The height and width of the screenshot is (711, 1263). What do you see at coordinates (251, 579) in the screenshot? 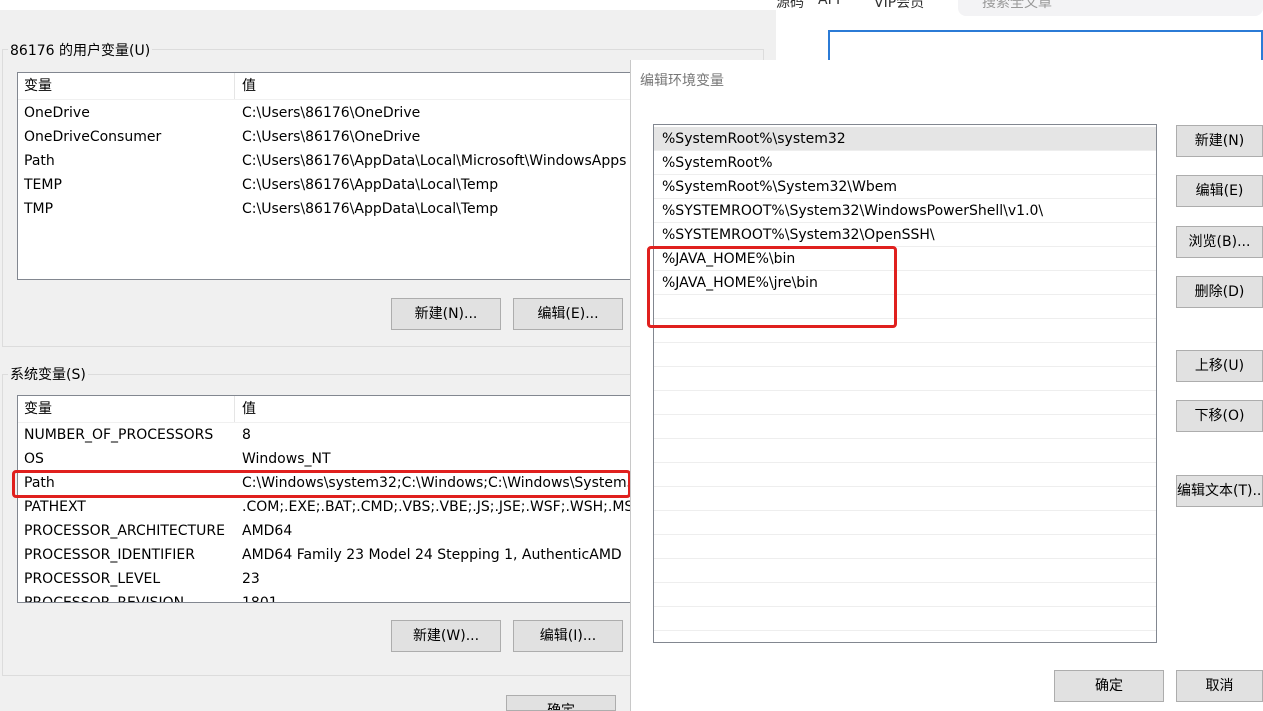
I see `var-value: 23` at bounding box center [251, 579].